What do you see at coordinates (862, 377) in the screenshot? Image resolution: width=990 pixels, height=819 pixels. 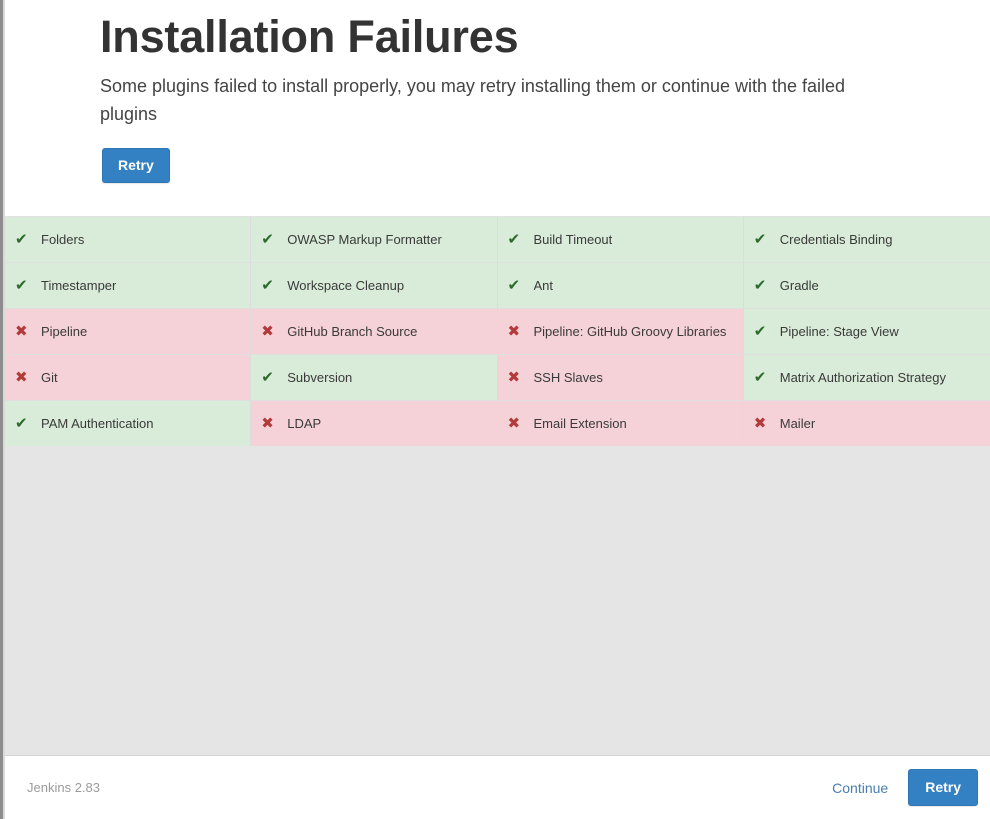 I see `plugin-name-label: Matrix Authorization Strategy` at bounding box center [862, 377].